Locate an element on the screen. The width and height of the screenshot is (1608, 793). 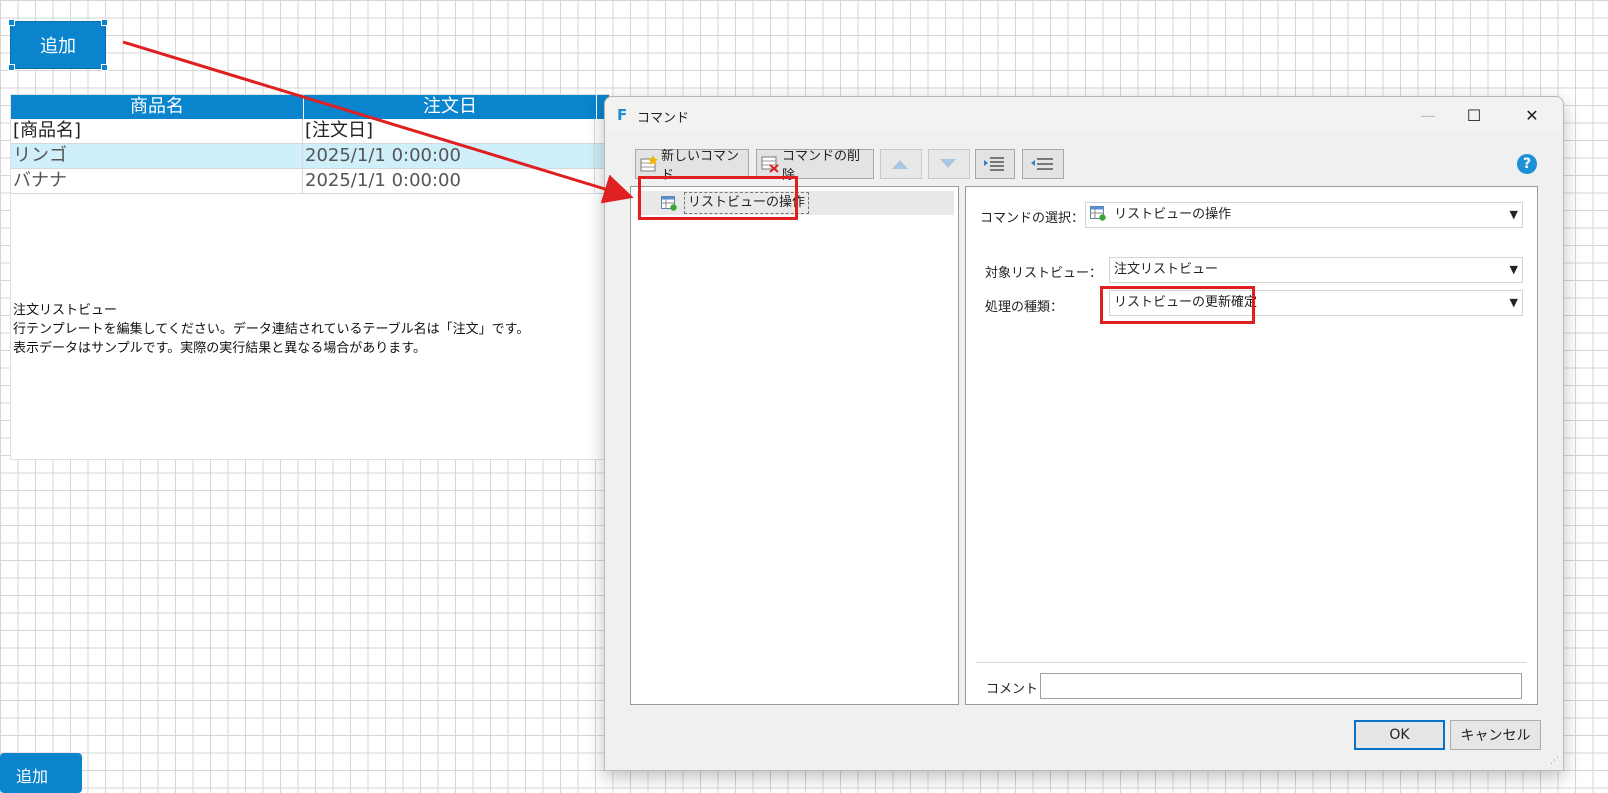
add-button-label: 追加 is located at coordinates (58, 46).